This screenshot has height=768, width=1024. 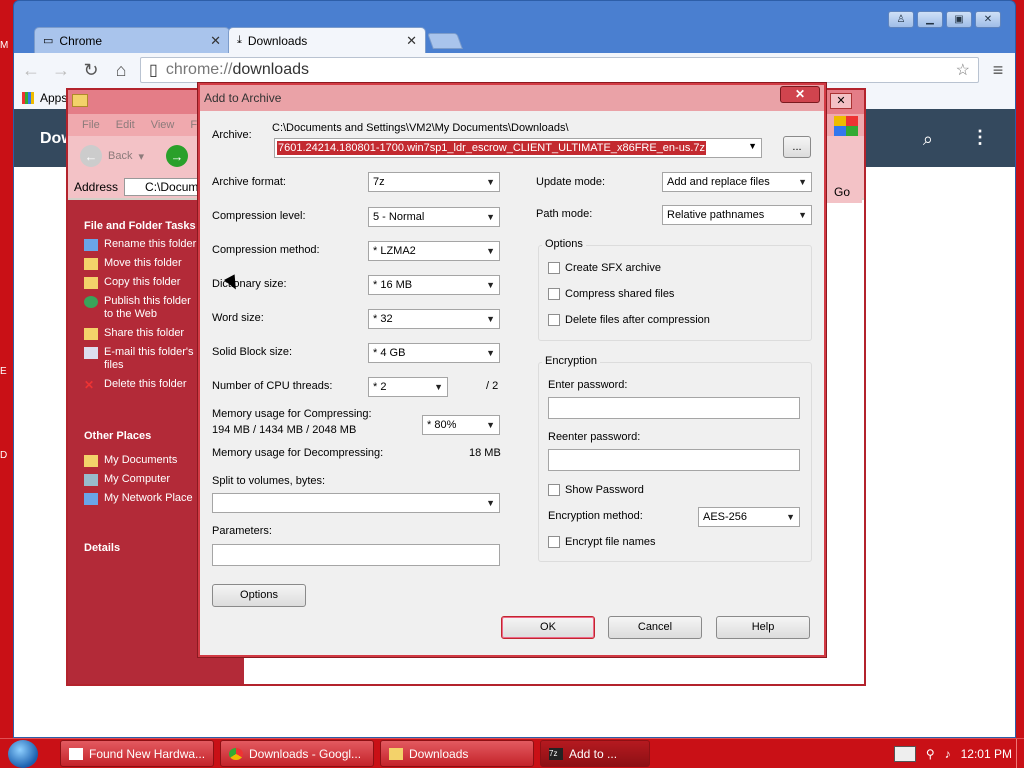 What do you see at coordinates (434, 319) in the screenshot?
I see `word-select: * 32 ▼` at bounding box center [434, 319].